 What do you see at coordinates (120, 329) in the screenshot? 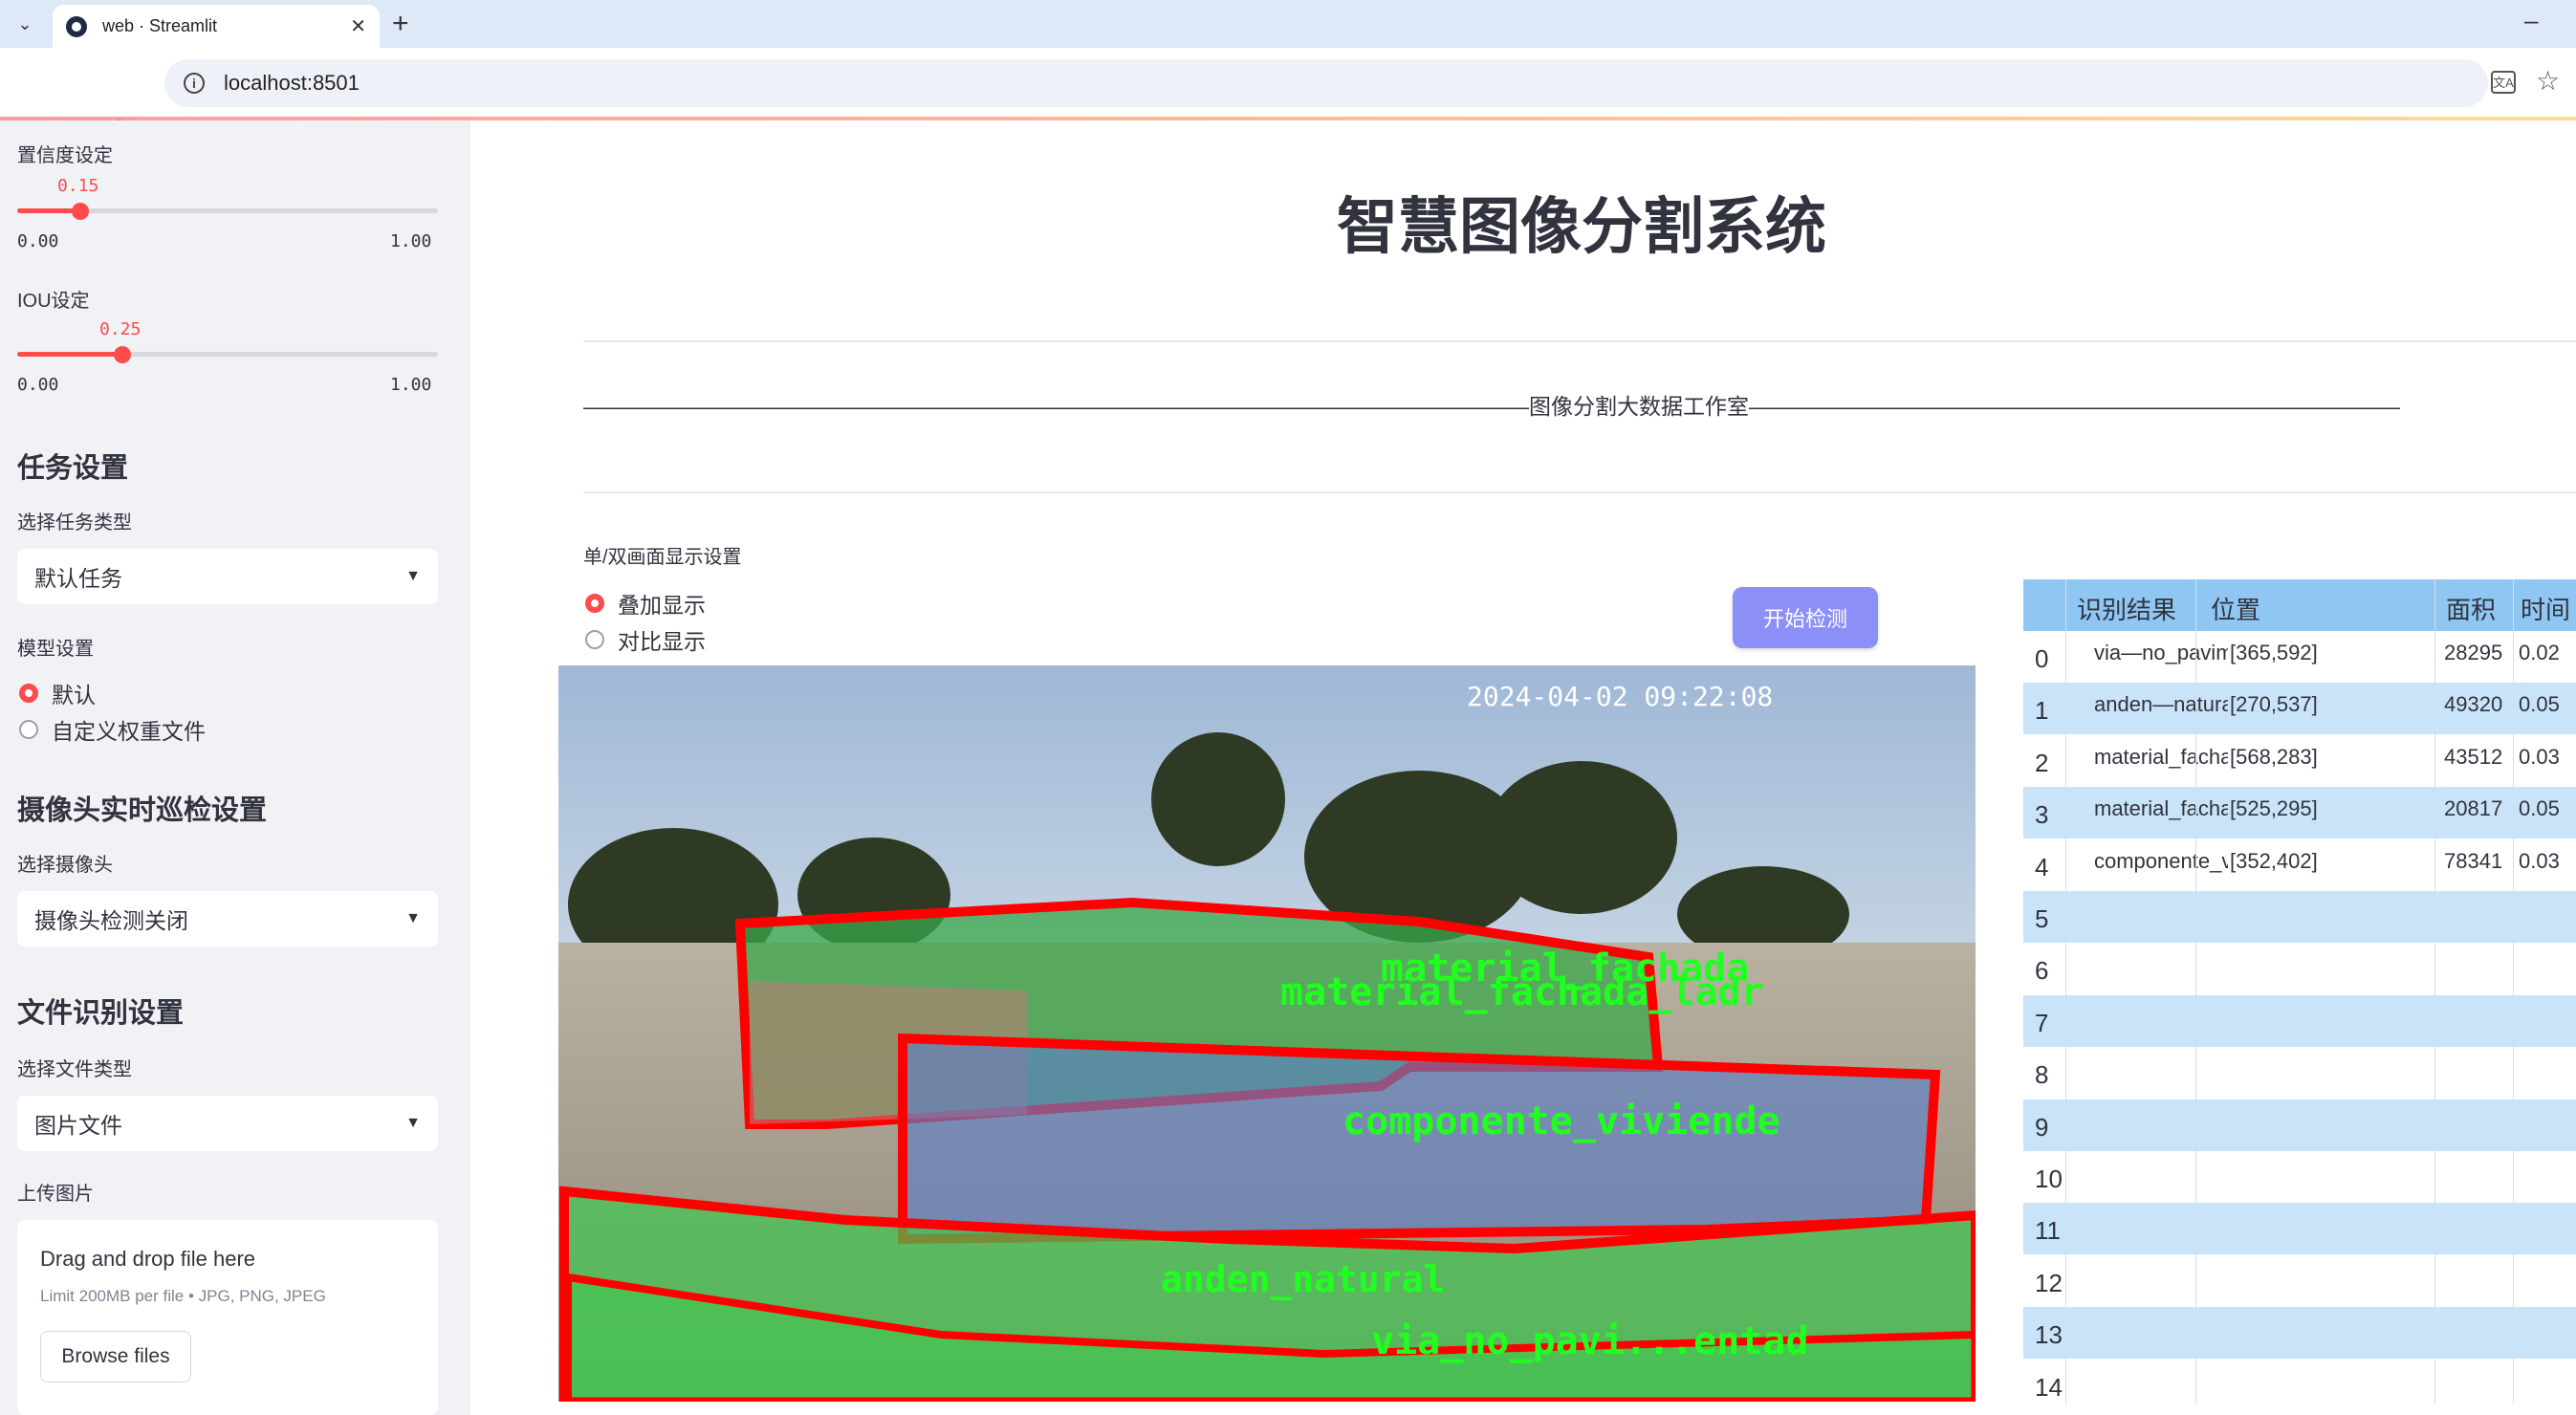
I see `iou-value: 0.25` at bounding box center [120, 329].